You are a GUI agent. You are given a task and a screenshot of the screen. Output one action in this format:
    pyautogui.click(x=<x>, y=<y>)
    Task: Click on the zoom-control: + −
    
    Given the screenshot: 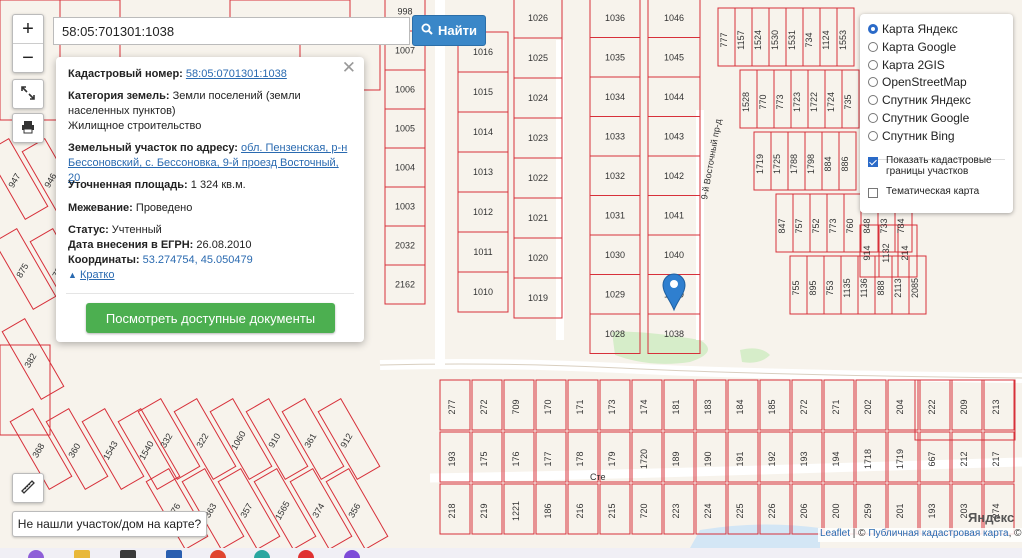 What is the action you would take?
    pyautogui.click(x=28, y=43)
    